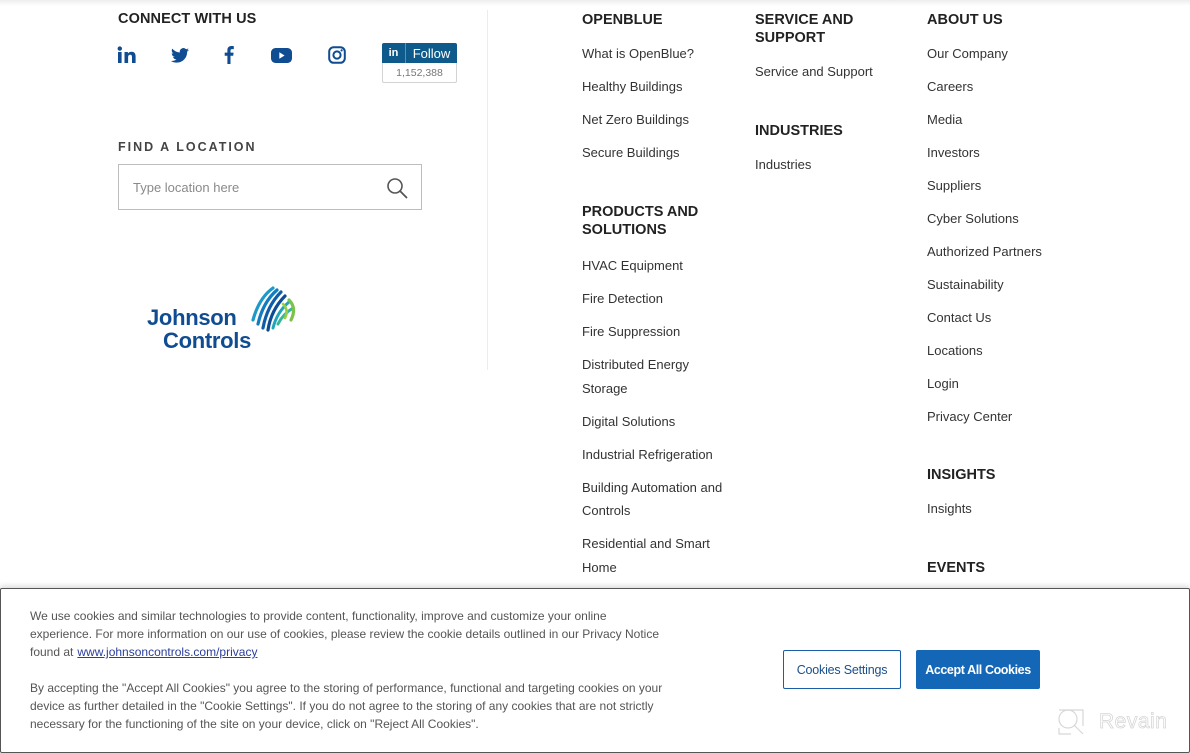  I want to click on search-icon, so click(397, 188).